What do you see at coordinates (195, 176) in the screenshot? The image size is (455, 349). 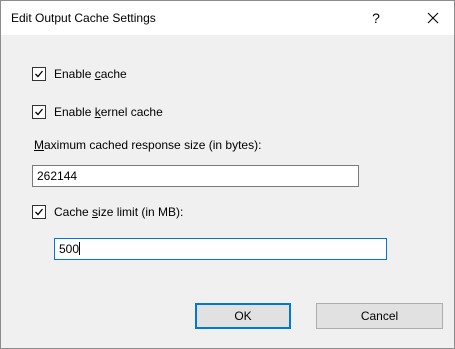 I see `max-response-size-input: 262144` at bounding box center [195, 176].